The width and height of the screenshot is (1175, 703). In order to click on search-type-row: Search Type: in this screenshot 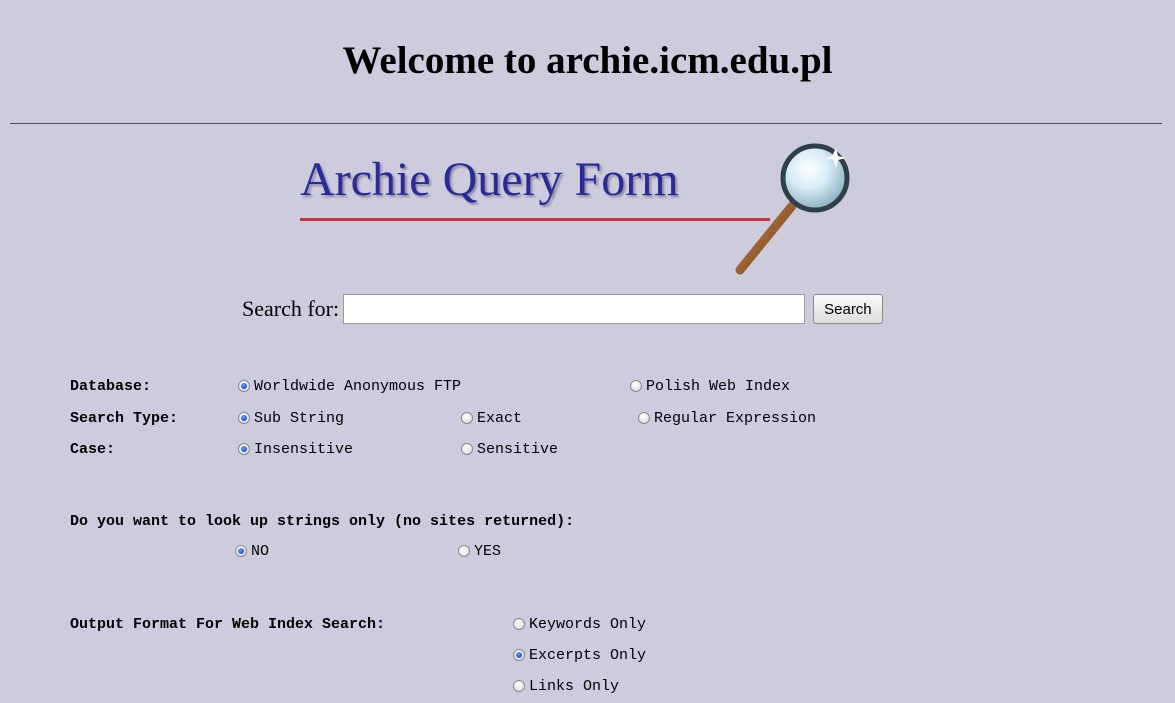, I will do `click(124, 418)`.